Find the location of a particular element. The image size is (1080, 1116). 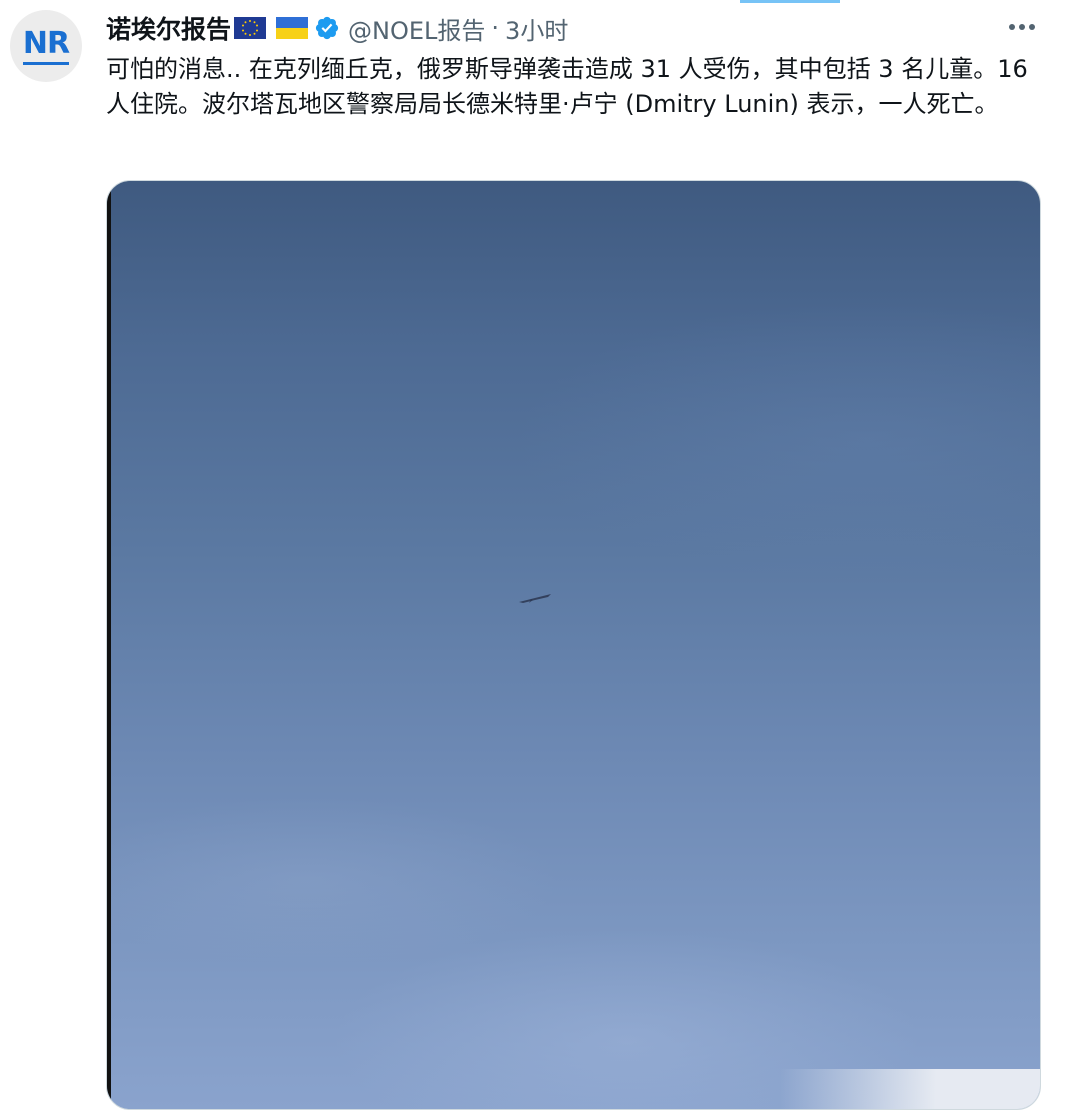

timestamp: 3小时 is located at coordinates (536, 28).